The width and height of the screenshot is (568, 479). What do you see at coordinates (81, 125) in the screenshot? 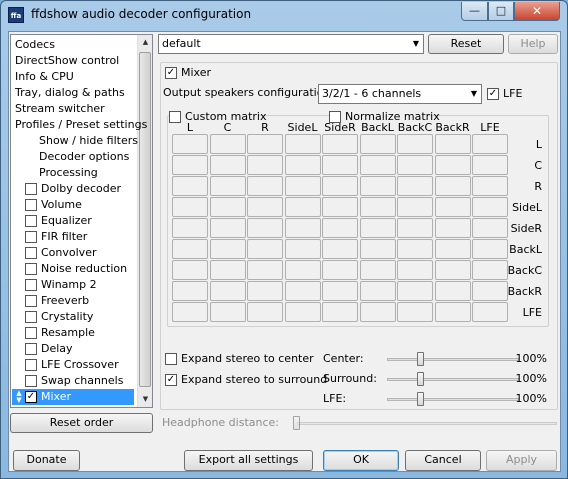
I see `tree-item: Profiles / Preset settings` at bounding box center [81, 125].